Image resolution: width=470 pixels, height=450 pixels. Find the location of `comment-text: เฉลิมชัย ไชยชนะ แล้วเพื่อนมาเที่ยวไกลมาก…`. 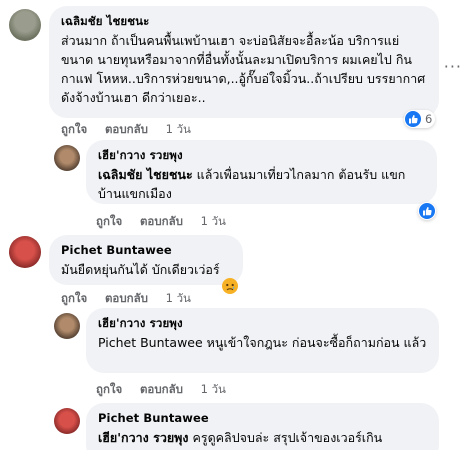

comment-text: เฉลิมชัย ไชยชนะ แล้วเพื่อนมาเที่ยวไกลมาก… is located at coordinates (261, 184).